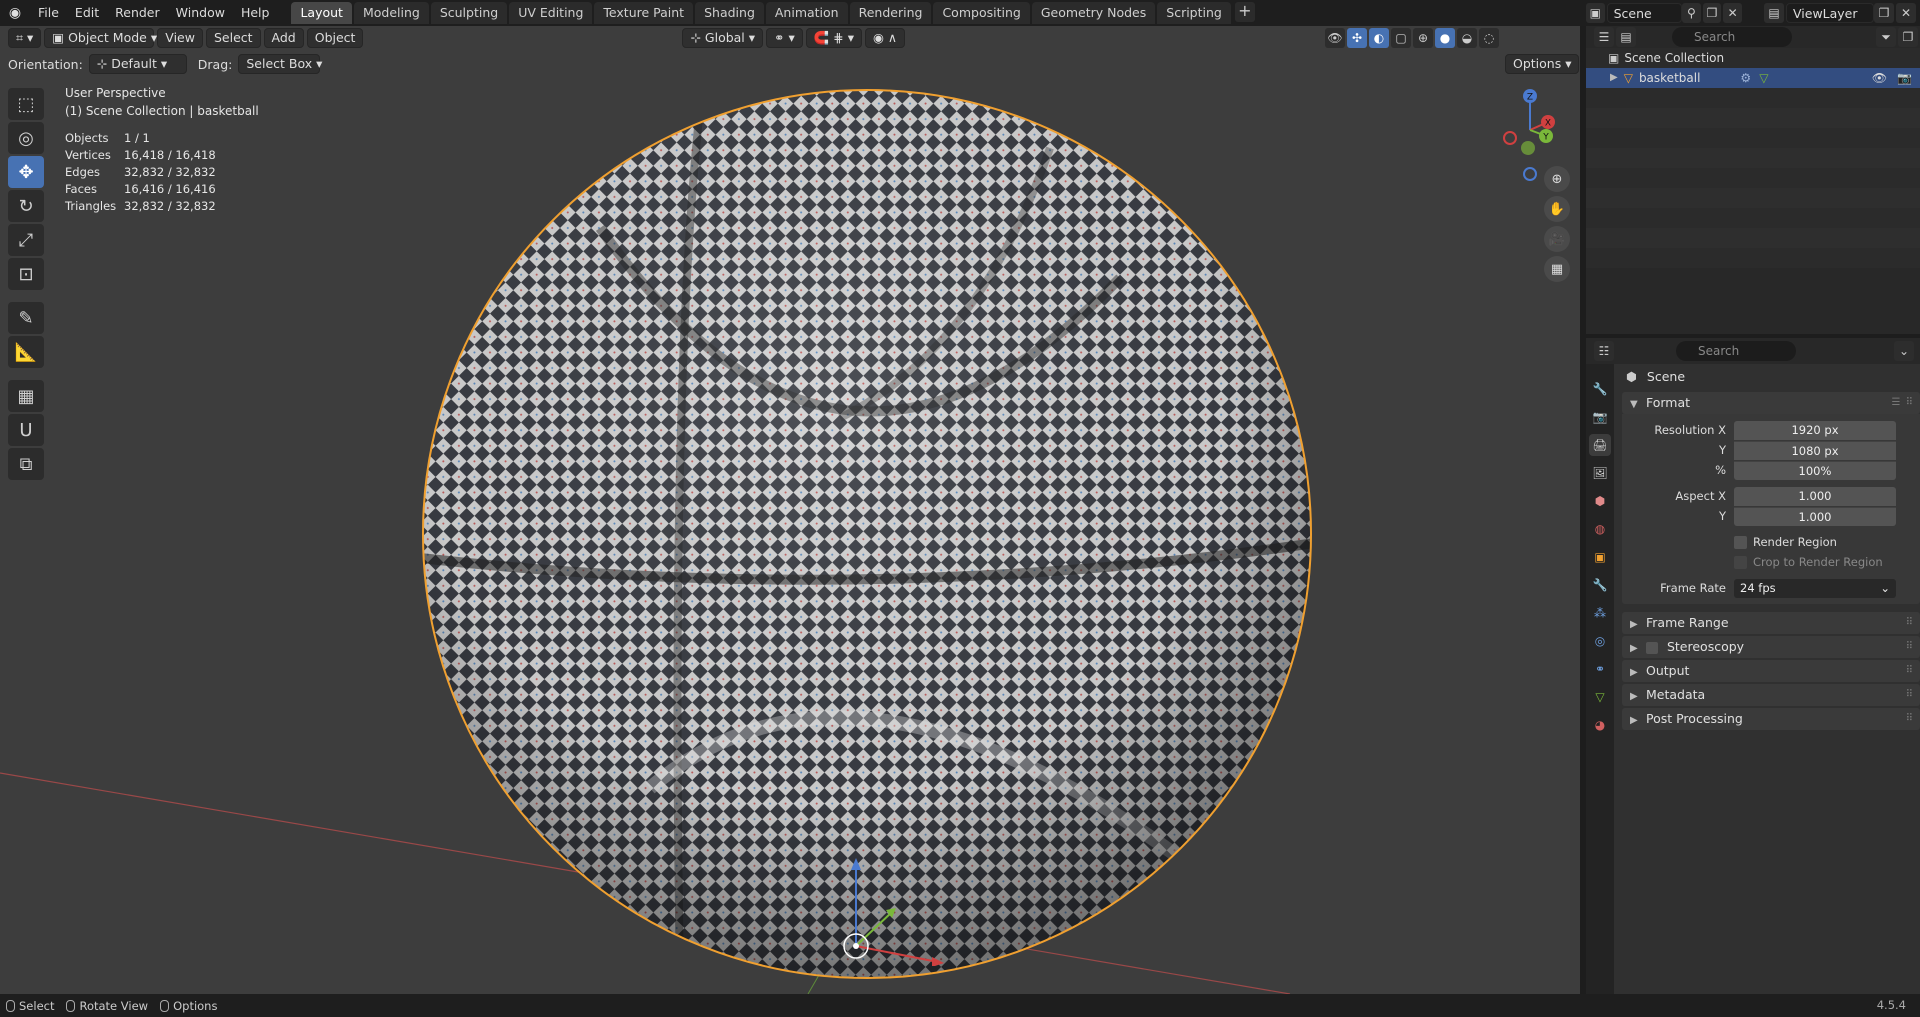 The image size is (1920, 1017). What do you see at coordinates (1557, 269) in the screenshot?
I see `ortho-grid-icon: ▦` at bounding box center [1557, 269].